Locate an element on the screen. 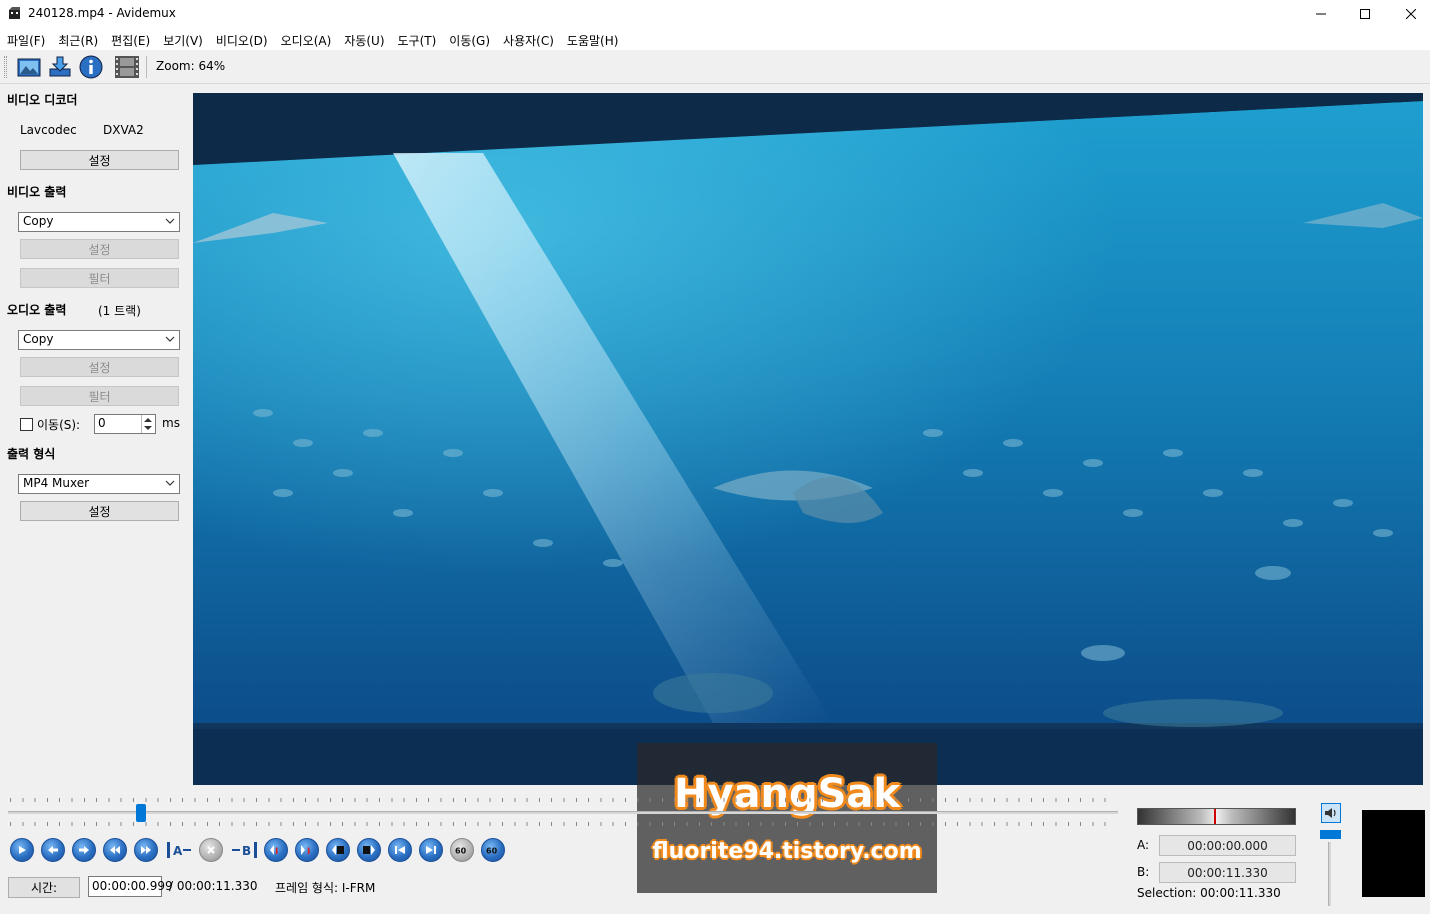 The width and height of the screenshot is (1430, 914). next-black-frame-button is located at coordinates (369, 850).